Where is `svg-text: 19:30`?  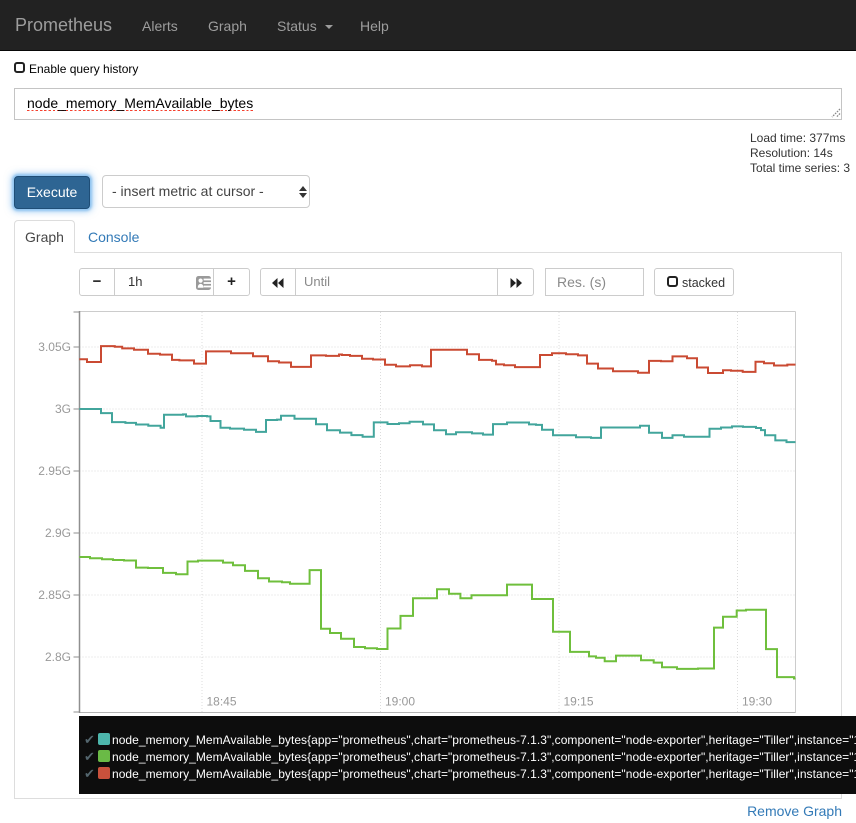 svg-text: 19:30 is located at coordinates (757, 702).